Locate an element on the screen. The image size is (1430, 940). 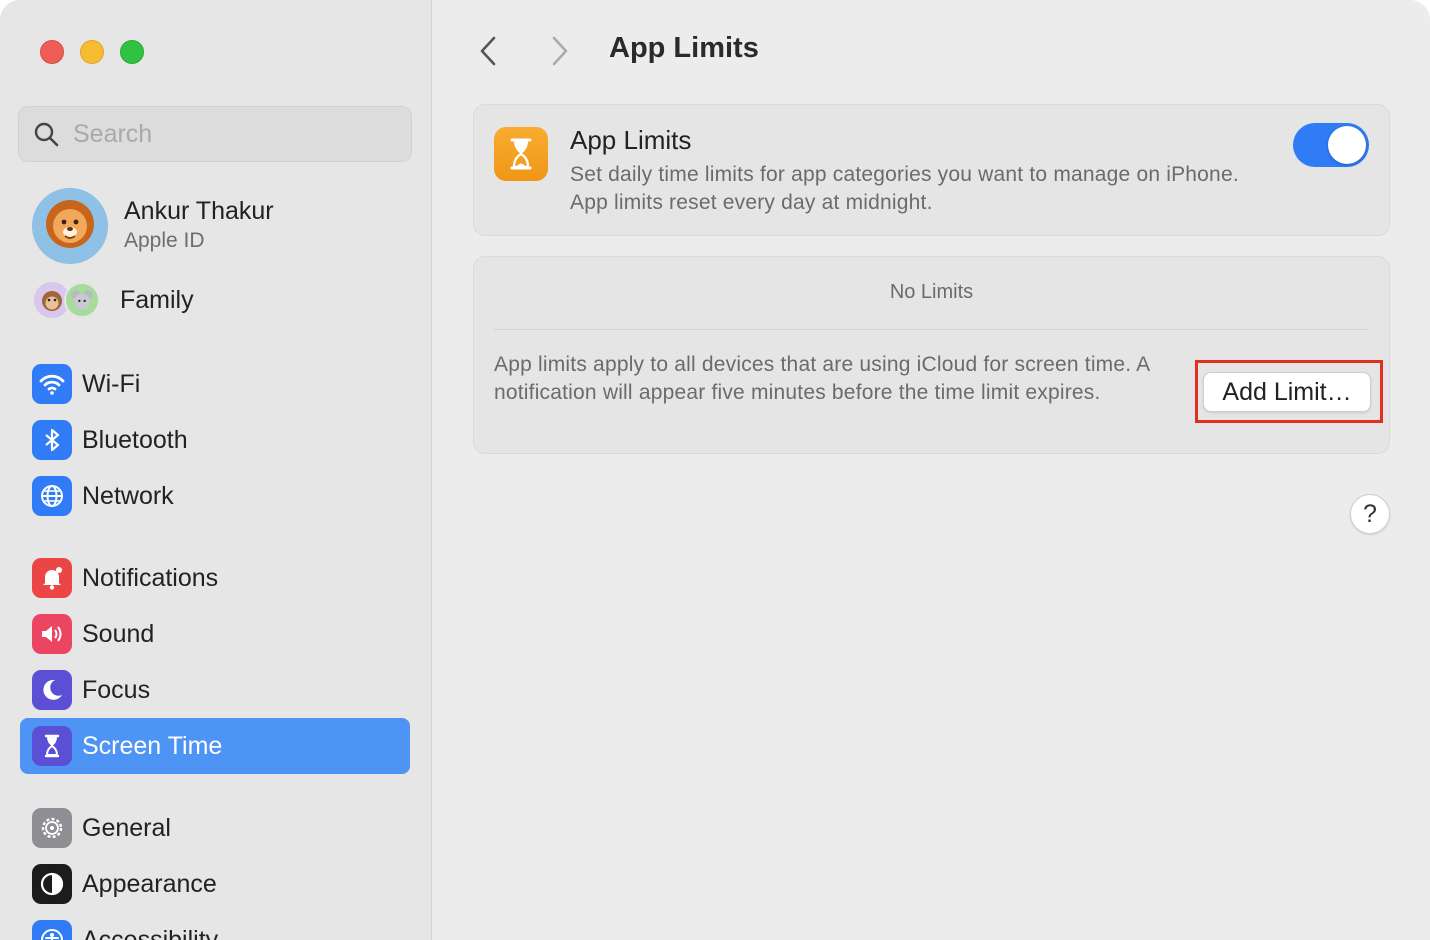
search-input is located at coordinates (233, 134).